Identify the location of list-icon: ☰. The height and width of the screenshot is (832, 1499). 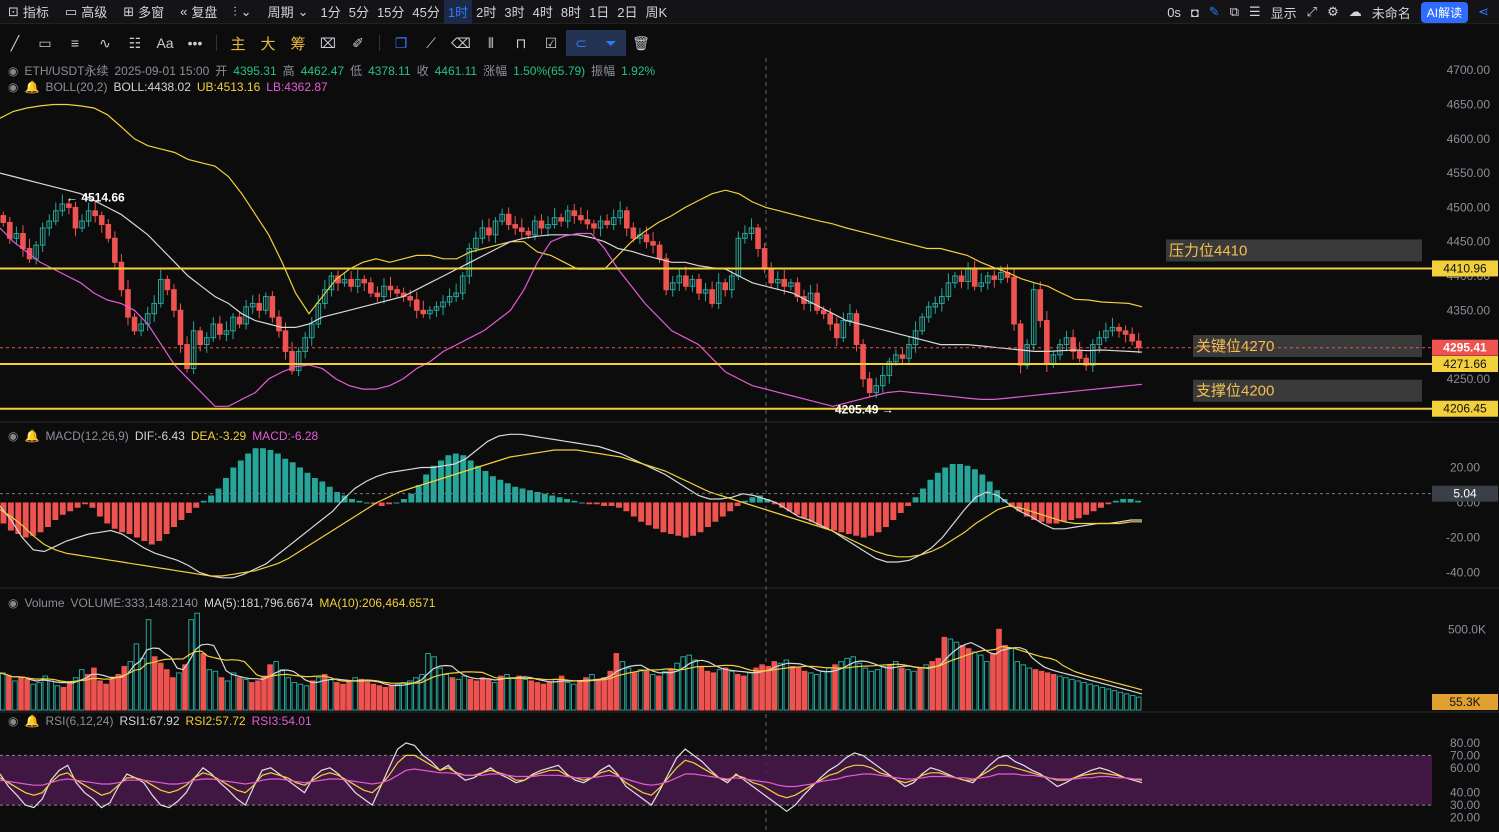
(1255, 12).